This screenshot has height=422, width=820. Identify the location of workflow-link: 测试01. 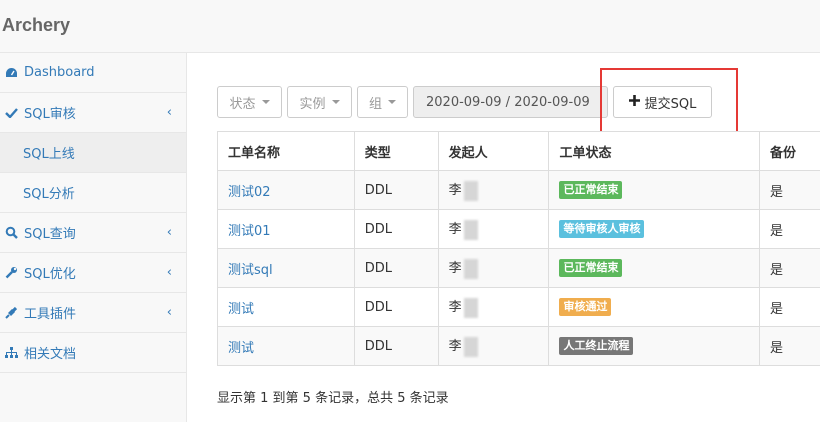
(249, 231).